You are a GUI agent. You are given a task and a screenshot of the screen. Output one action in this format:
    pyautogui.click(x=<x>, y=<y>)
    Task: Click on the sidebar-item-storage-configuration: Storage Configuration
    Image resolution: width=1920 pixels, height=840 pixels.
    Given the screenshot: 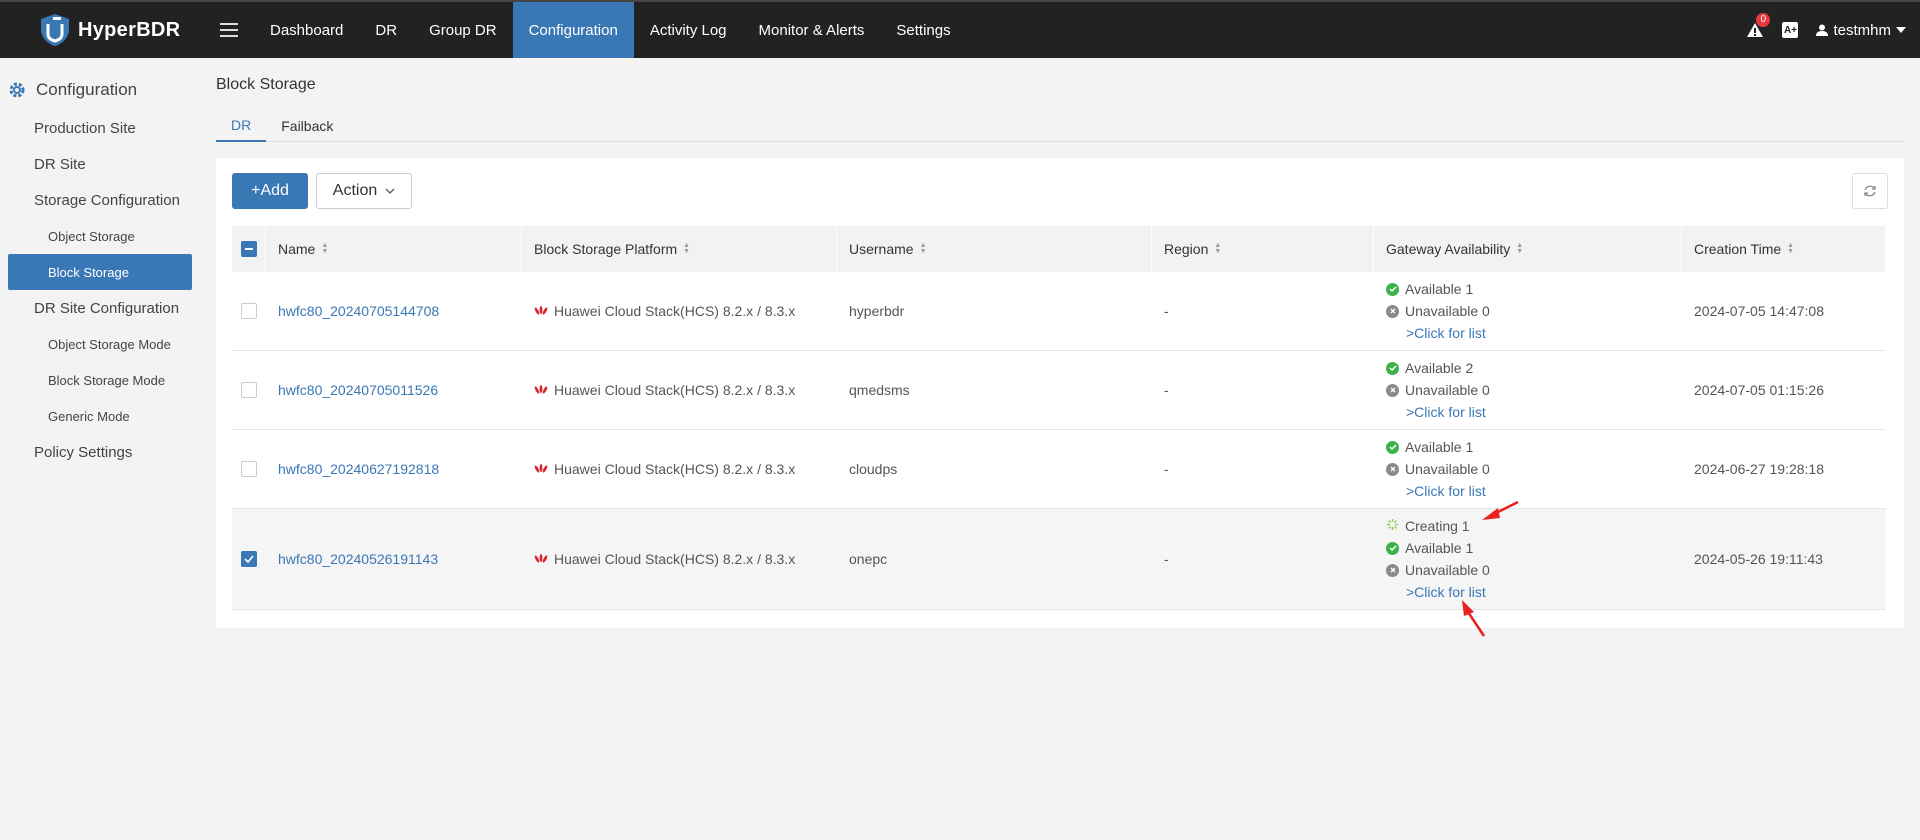 What is the action you would take?
    pyautogui.click(x=100, y=200)
    